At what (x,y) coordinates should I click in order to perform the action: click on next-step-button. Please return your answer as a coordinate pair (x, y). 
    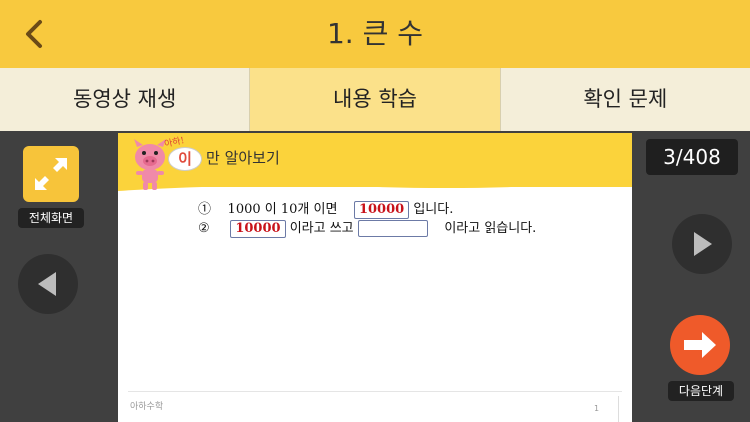
    Looking at the image, I should click on (700, 345).